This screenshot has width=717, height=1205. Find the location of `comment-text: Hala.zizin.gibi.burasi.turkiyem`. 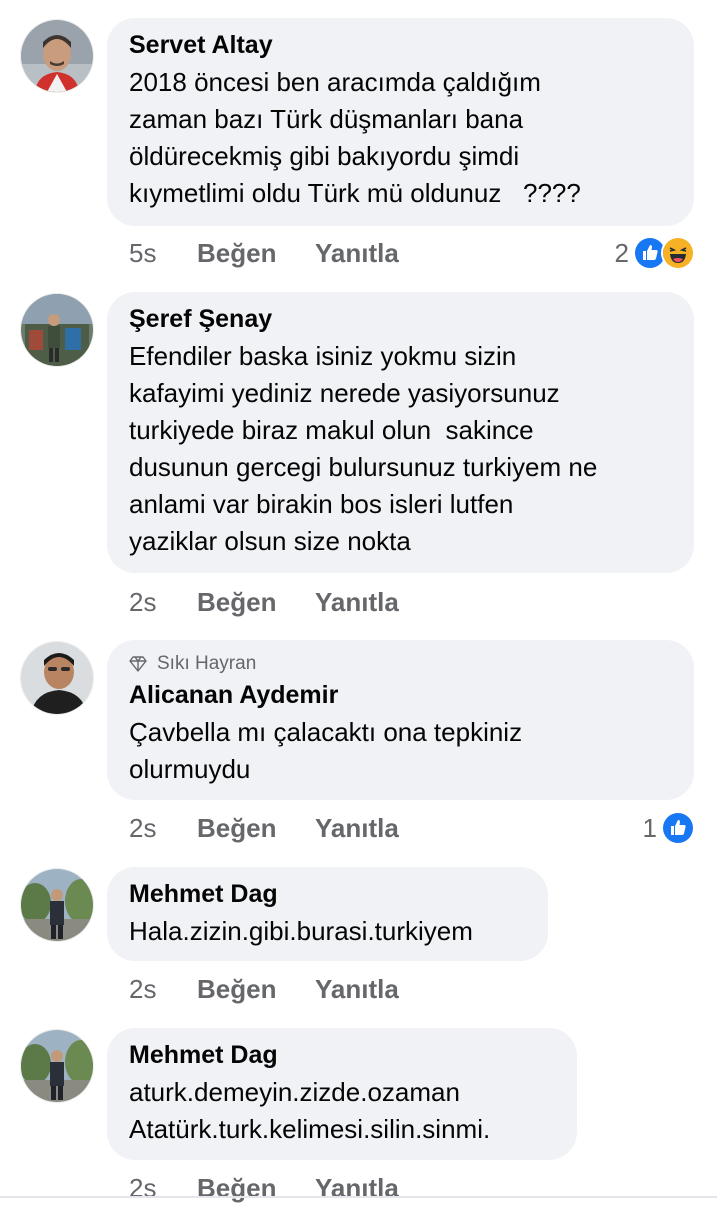

comment-text: Hala.zizin.gibi.burasi.turkiyem is located at coordinates (327, 931).